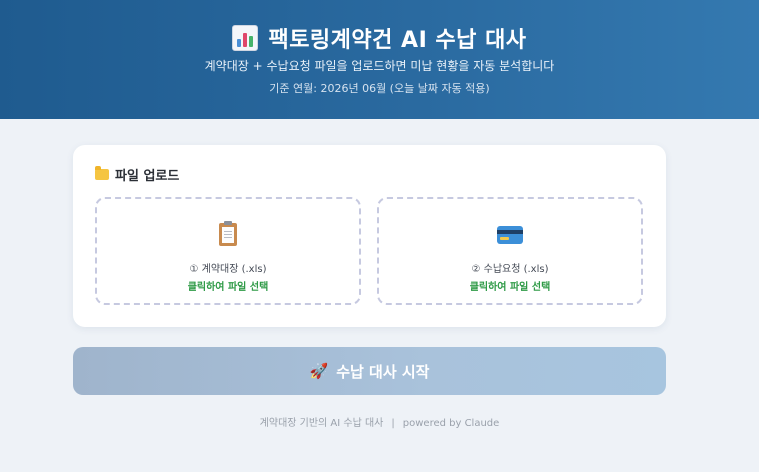 The width and height of the screenshot is (759, 472). Describe the element at coordinates (319, 371) in the screenshot. I see `rocket-icon: 🚀` at that location.